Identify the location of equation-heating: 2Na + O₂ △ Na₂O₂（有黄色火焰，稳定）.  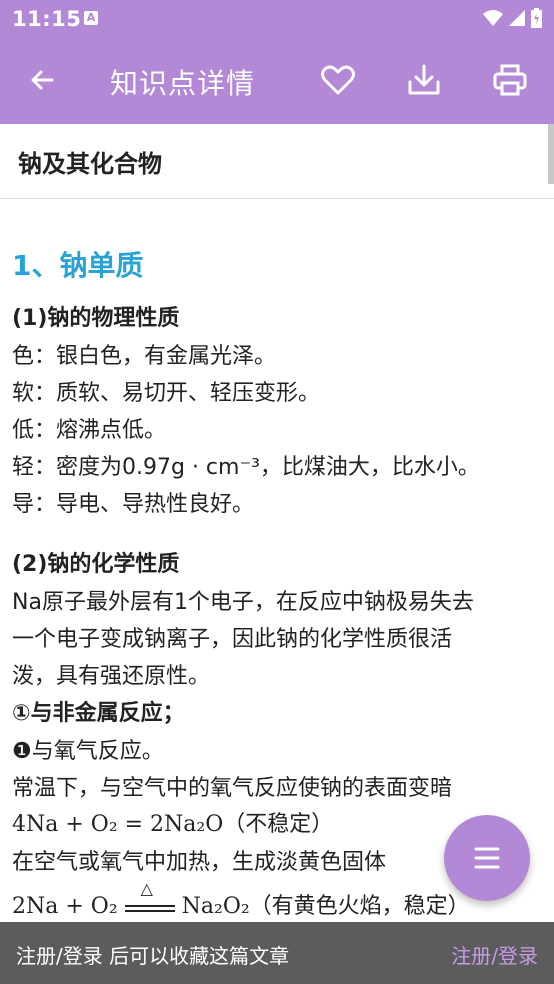
(241, 899).